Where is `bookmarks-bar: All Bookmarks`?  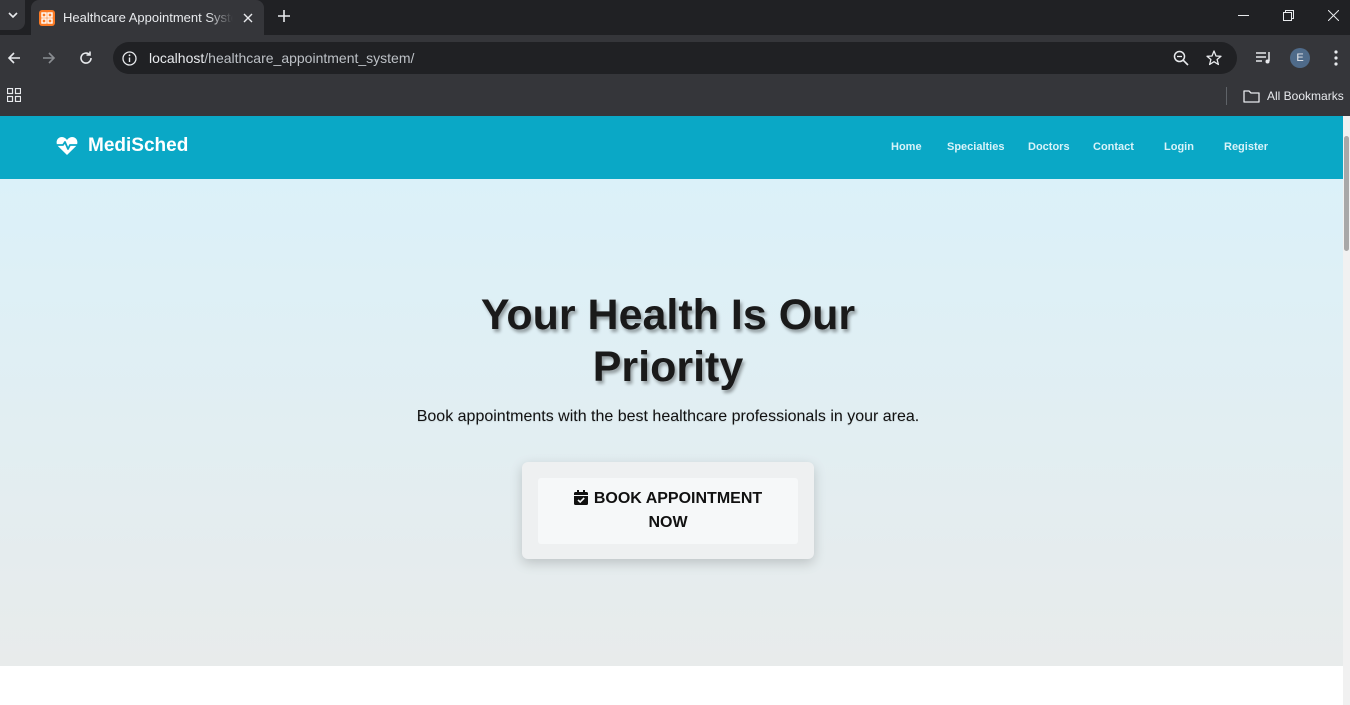 bookmarks-bar: All Bookmarks is located at coordinates (675, 98).